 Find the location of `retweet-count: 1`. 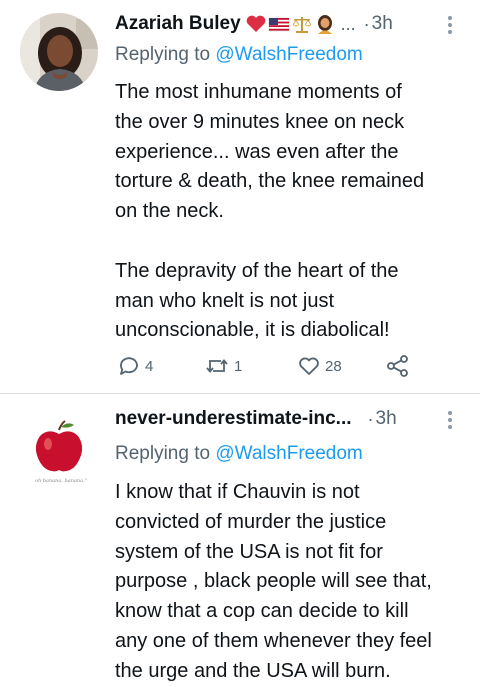

retweet-count: 1 is located at coordinates (238, 366).